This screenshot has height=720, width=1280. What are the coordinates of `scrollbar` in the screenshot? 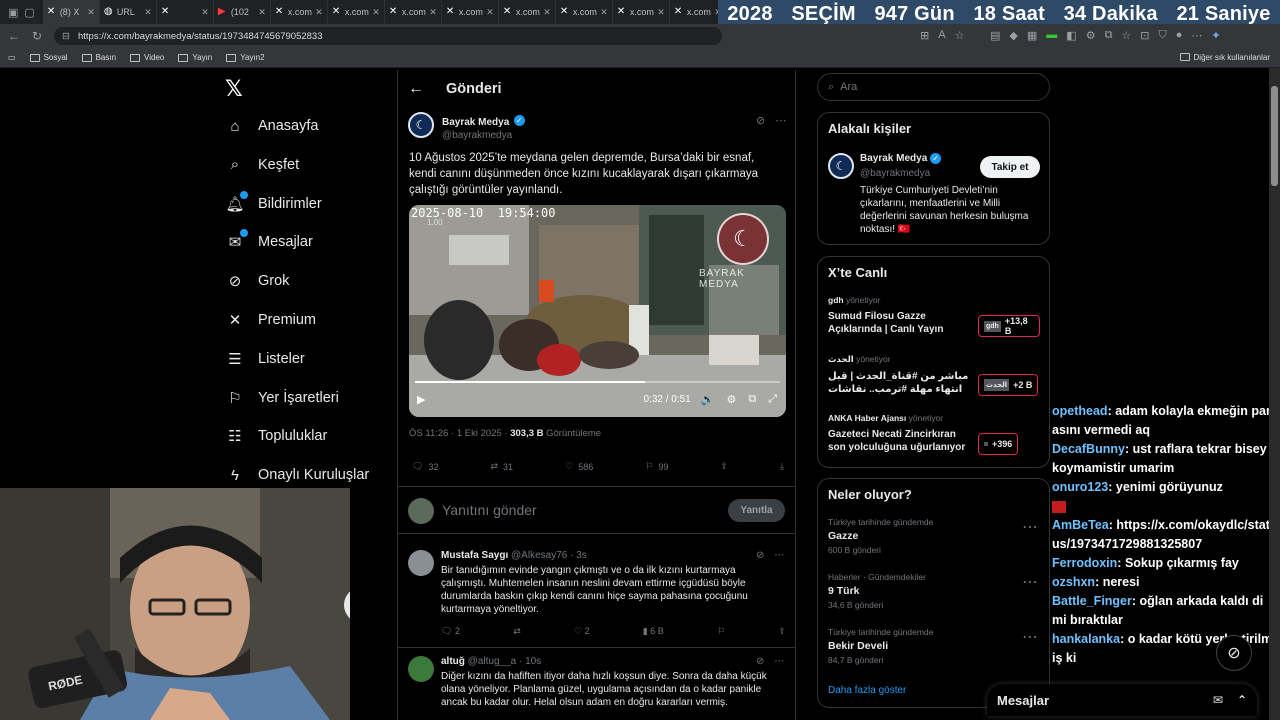 It's located at (1274, 394).